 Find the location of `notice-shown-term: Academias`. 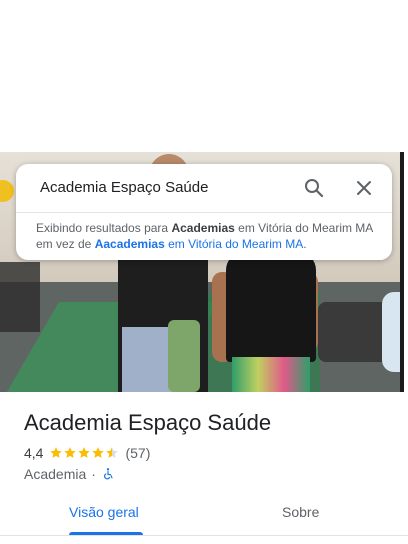

notice-shown-term: Academias is located at coordinates (203, 228).